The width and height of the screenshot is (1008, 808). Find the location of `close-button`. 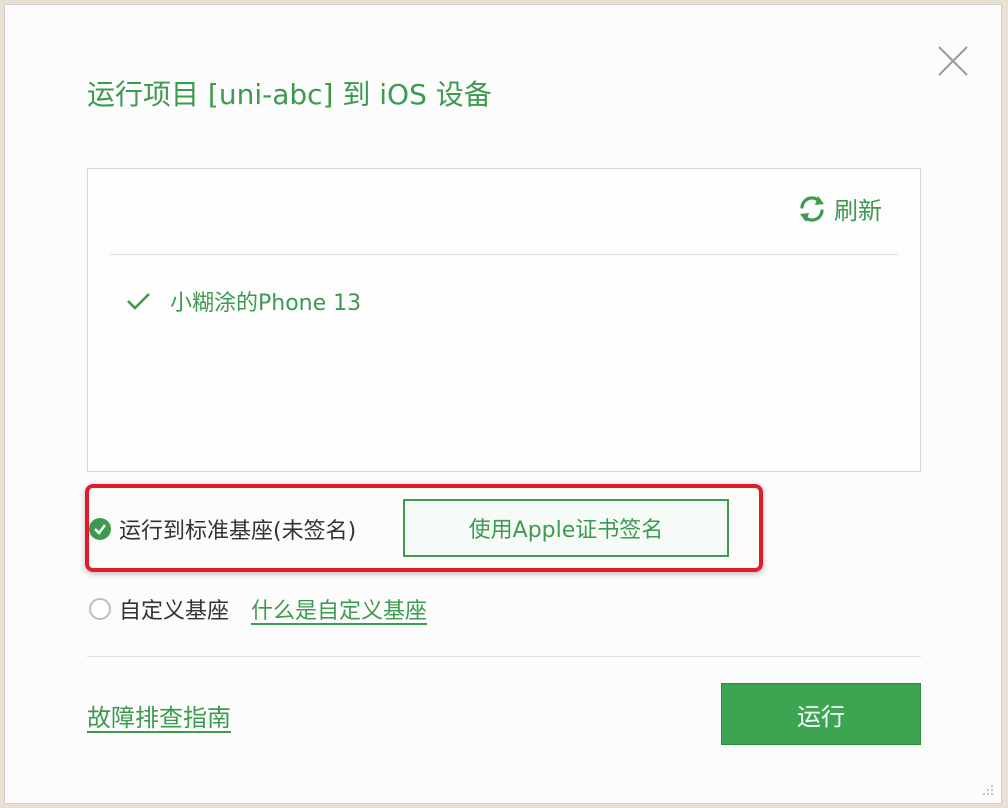

close-button is located at coordinates (953, 61).